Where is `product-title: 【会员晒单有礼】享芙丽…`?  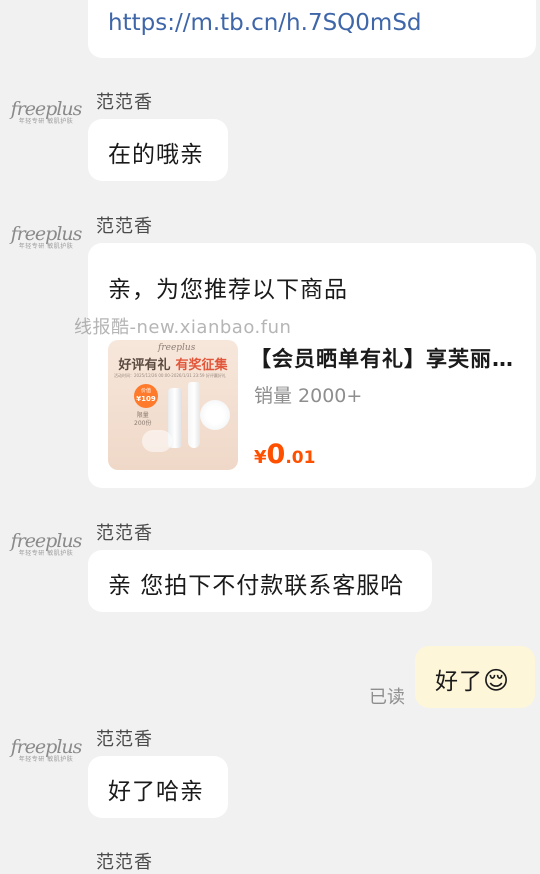 product-title: 【会员晒单有礼】享芙丽… is located at coordinates (385, 358).